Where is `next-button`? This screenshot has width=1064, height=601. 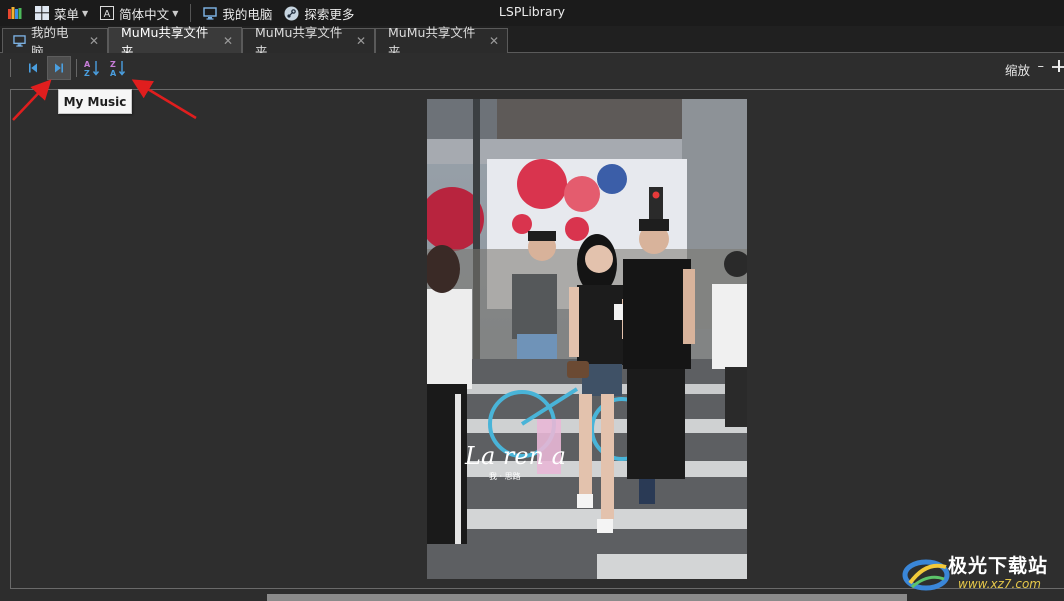
next-button is located at coordinates (59, 68).